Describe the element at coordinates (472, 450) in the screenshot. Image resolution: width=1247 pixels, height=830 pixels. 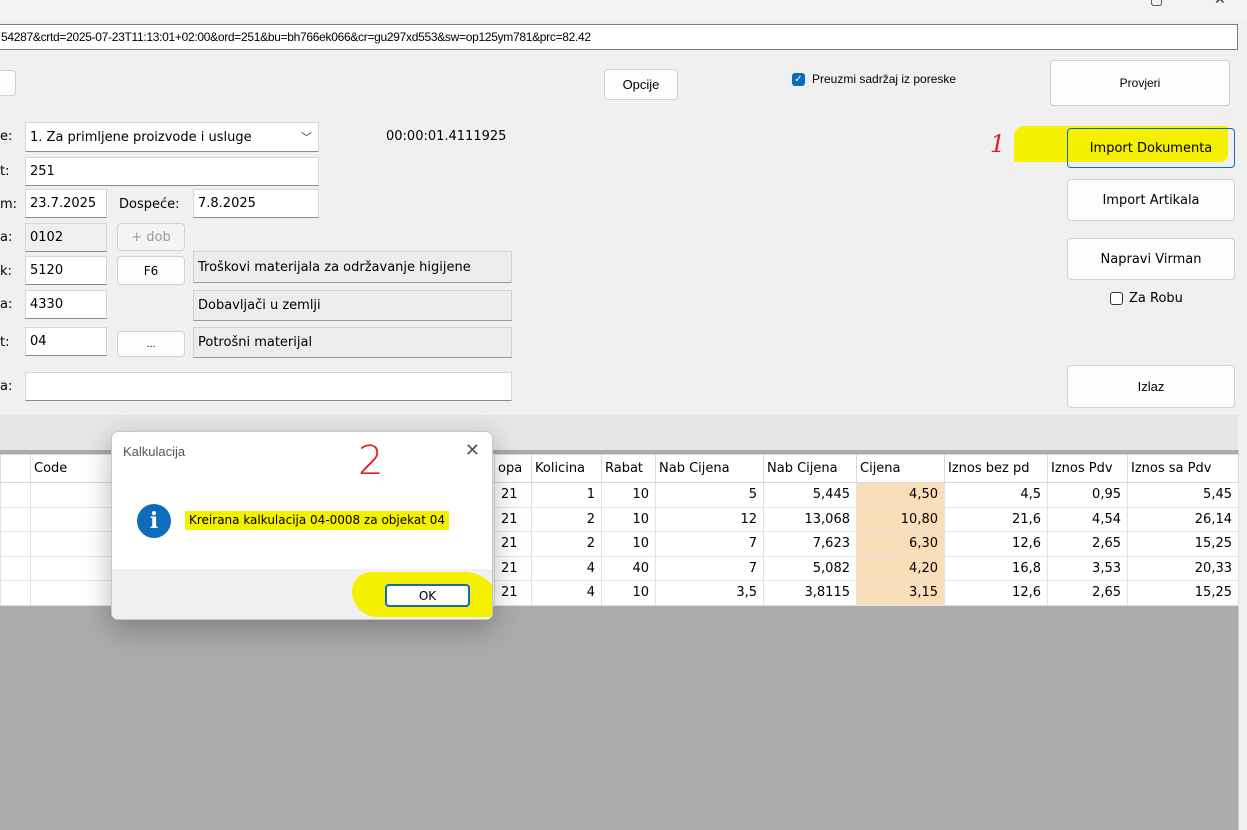
I see `close-icon: ✕` at that location.